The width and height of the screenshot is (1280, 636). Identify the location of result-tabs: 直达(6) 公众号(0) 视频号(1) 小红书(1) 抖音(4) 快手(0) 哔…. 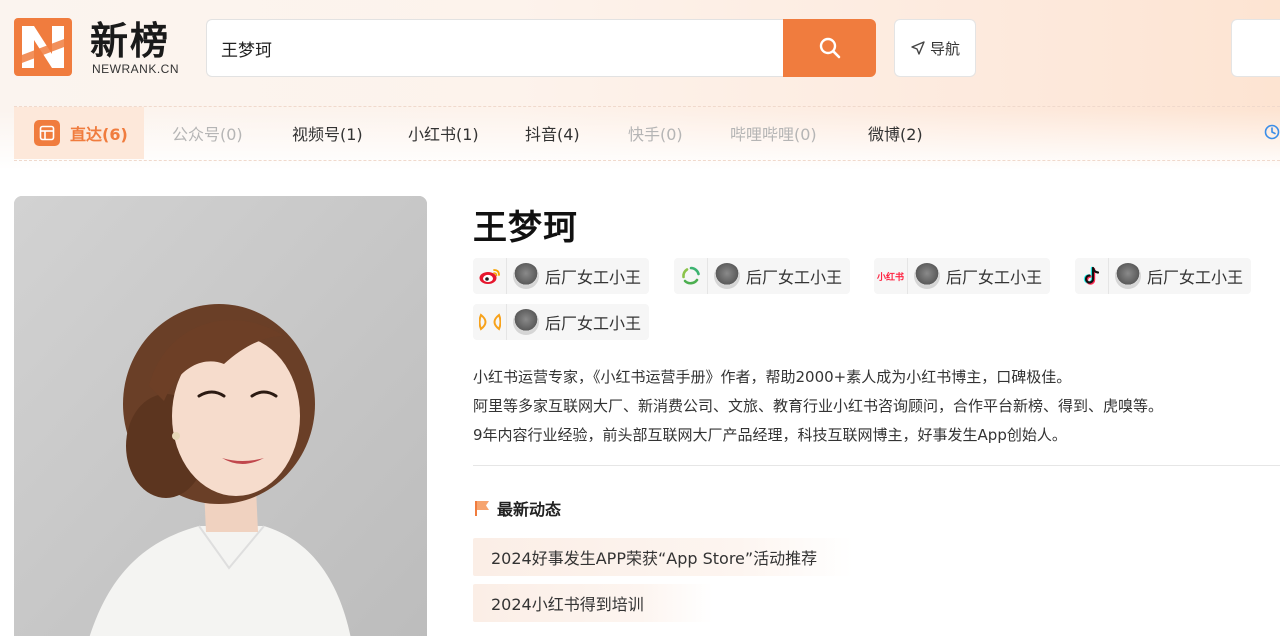
(647, 133).